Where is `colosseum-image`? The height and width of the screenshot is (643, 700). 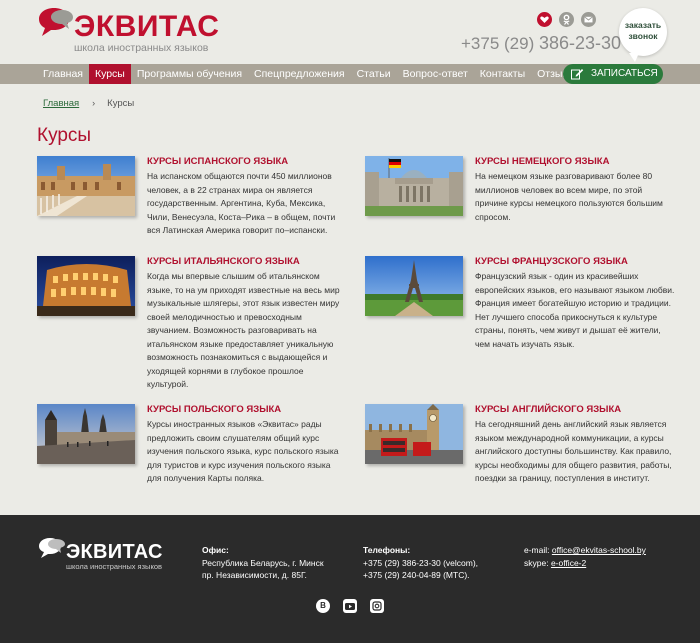
colosseum-image is located at coordinates (86, 286).